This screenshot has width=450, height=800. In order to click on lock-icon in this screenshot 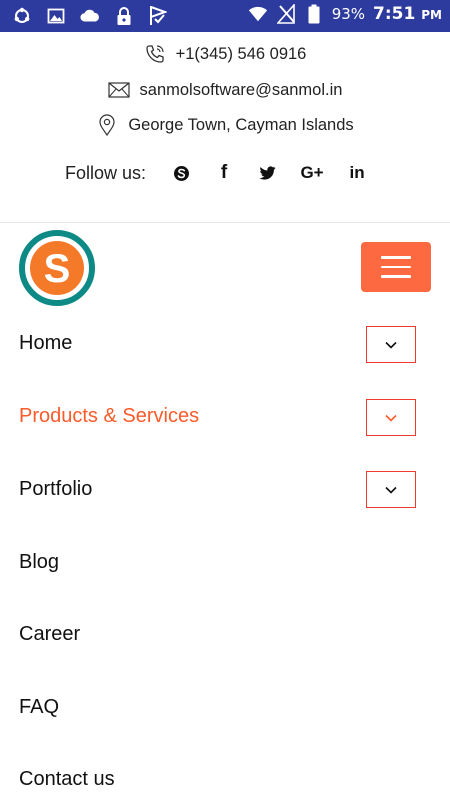, I will do `click(124, 16)`.